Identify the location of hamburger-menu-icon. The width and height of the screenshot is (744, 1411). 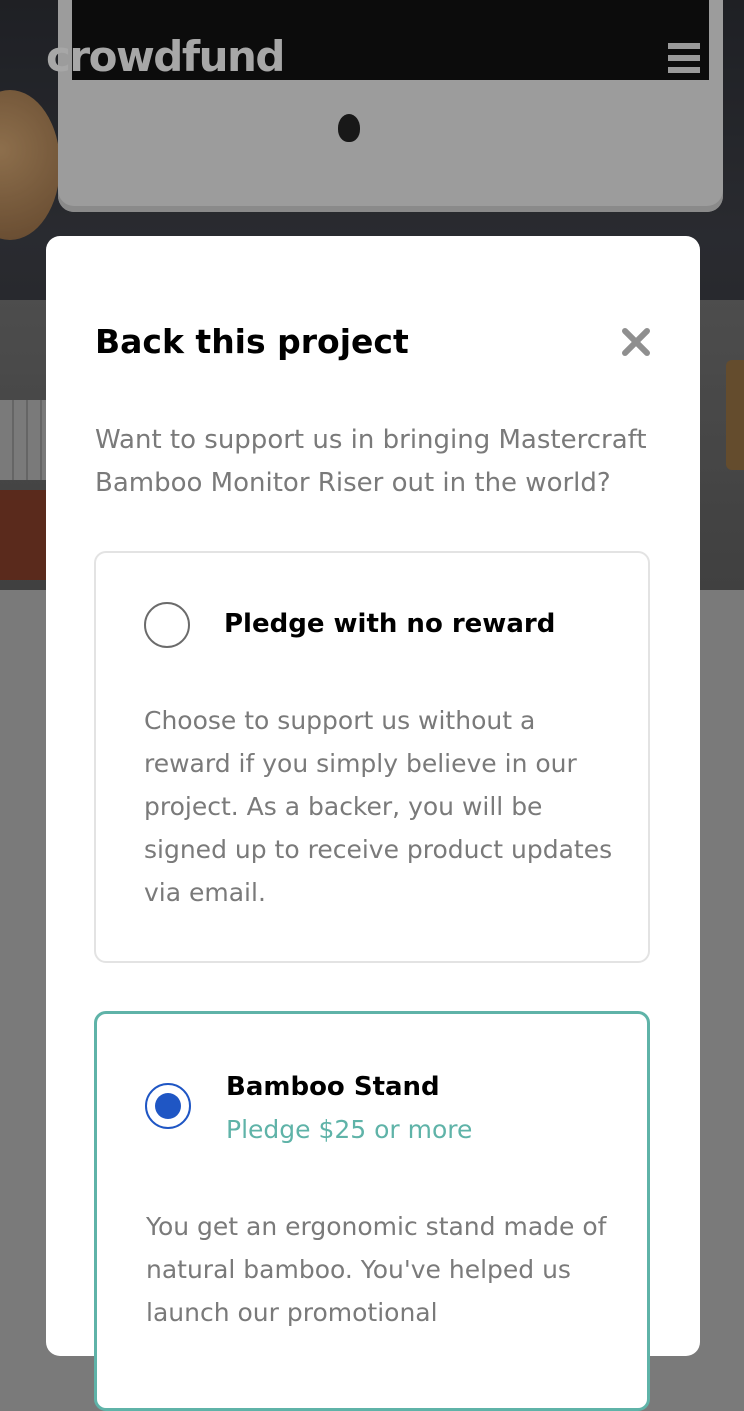
(684, 58).